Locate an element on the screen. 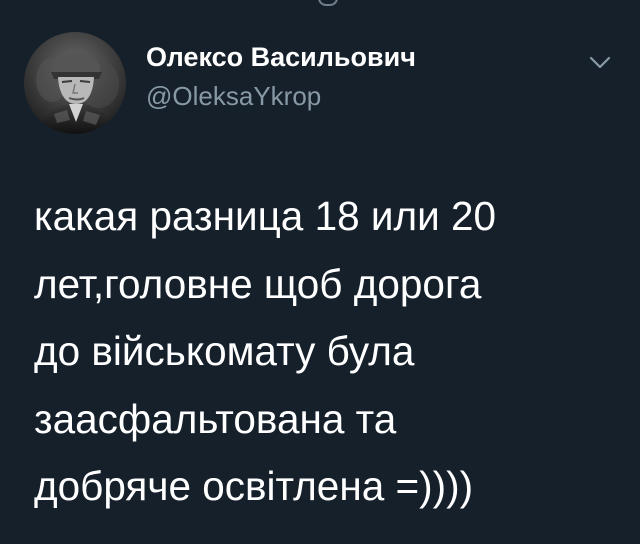 The width and height of the screenshot is (640, 544). chevron-down-icon is located at coordinates (600, 63).